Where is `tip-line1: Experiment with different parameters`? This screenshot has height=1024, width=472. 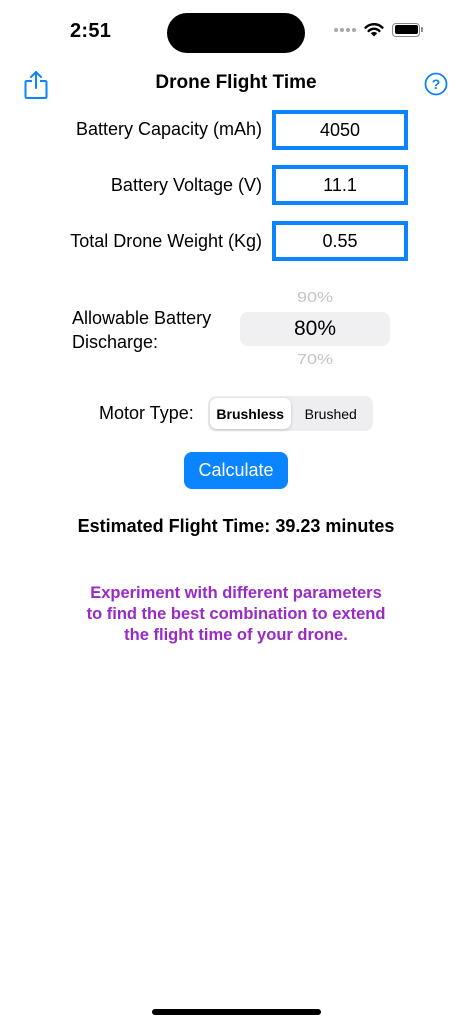
tip-line1: Experiment with different parameters is located at coordinates (236, 593).